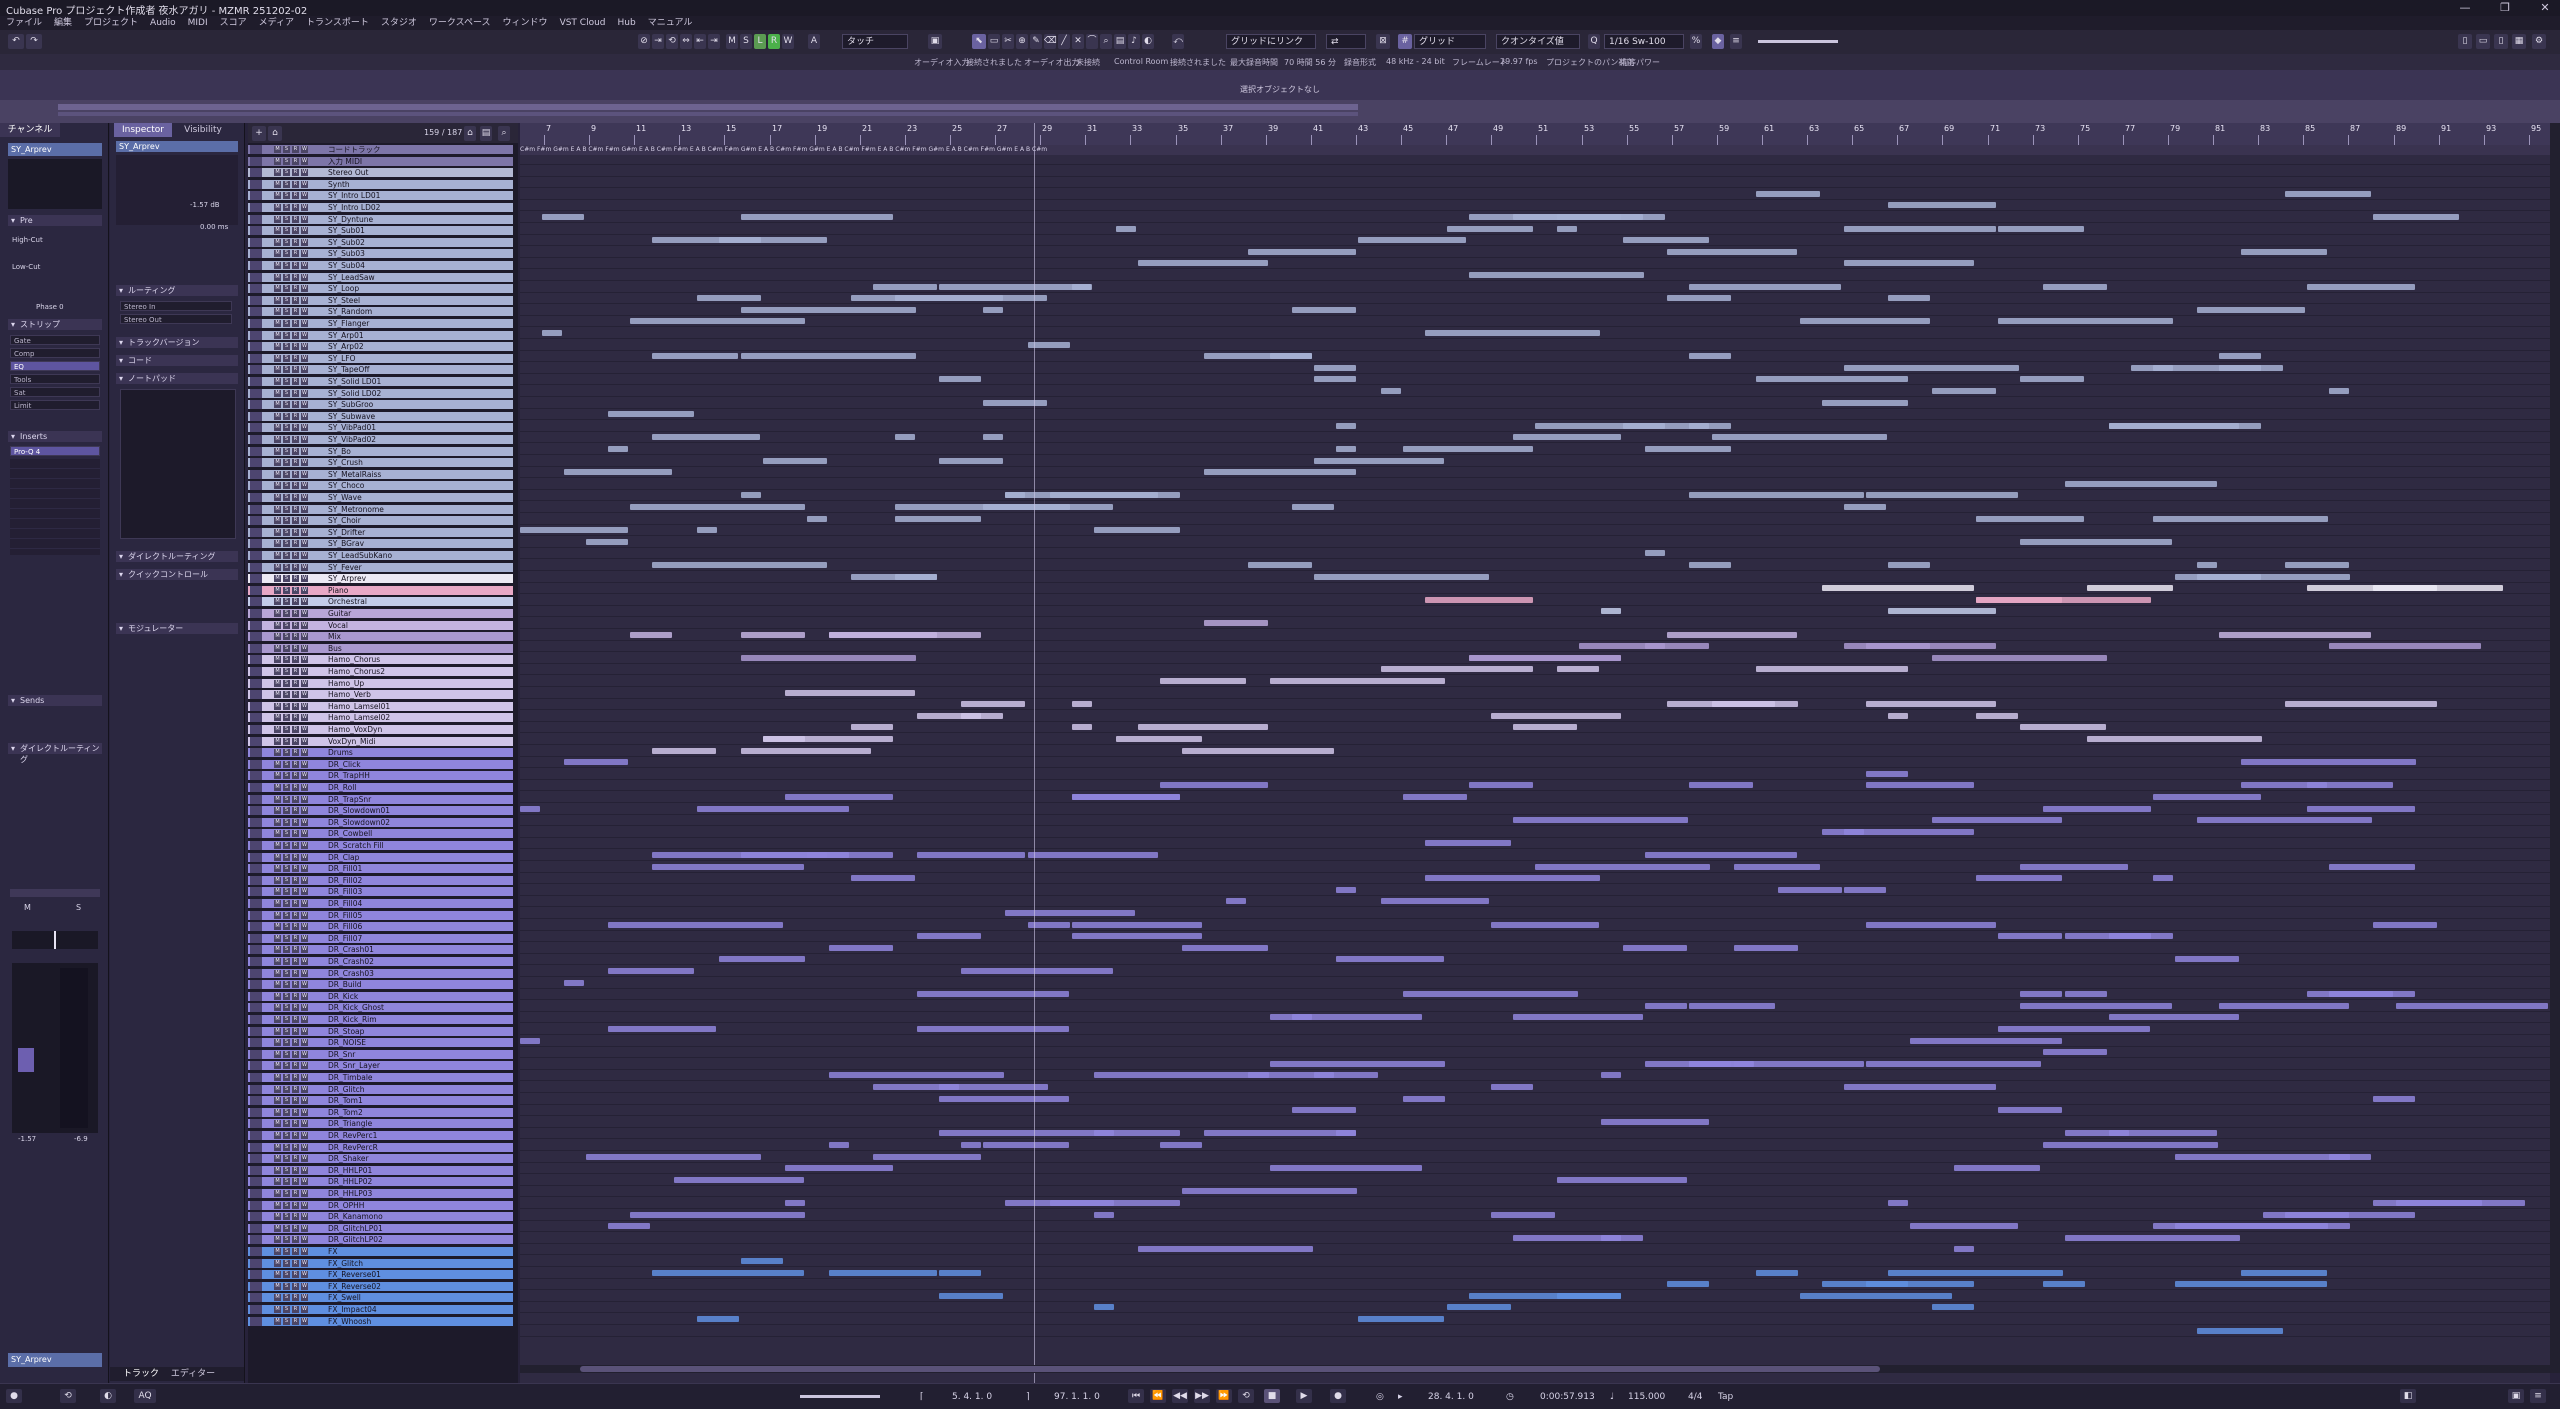 This screenshot has width=2560, height=1409. What do you see at coordinates (1077, 1397) in the screenshot?
I see `right-locator: 97. 1. 1. 0` at bounding box center [1077, 1397].